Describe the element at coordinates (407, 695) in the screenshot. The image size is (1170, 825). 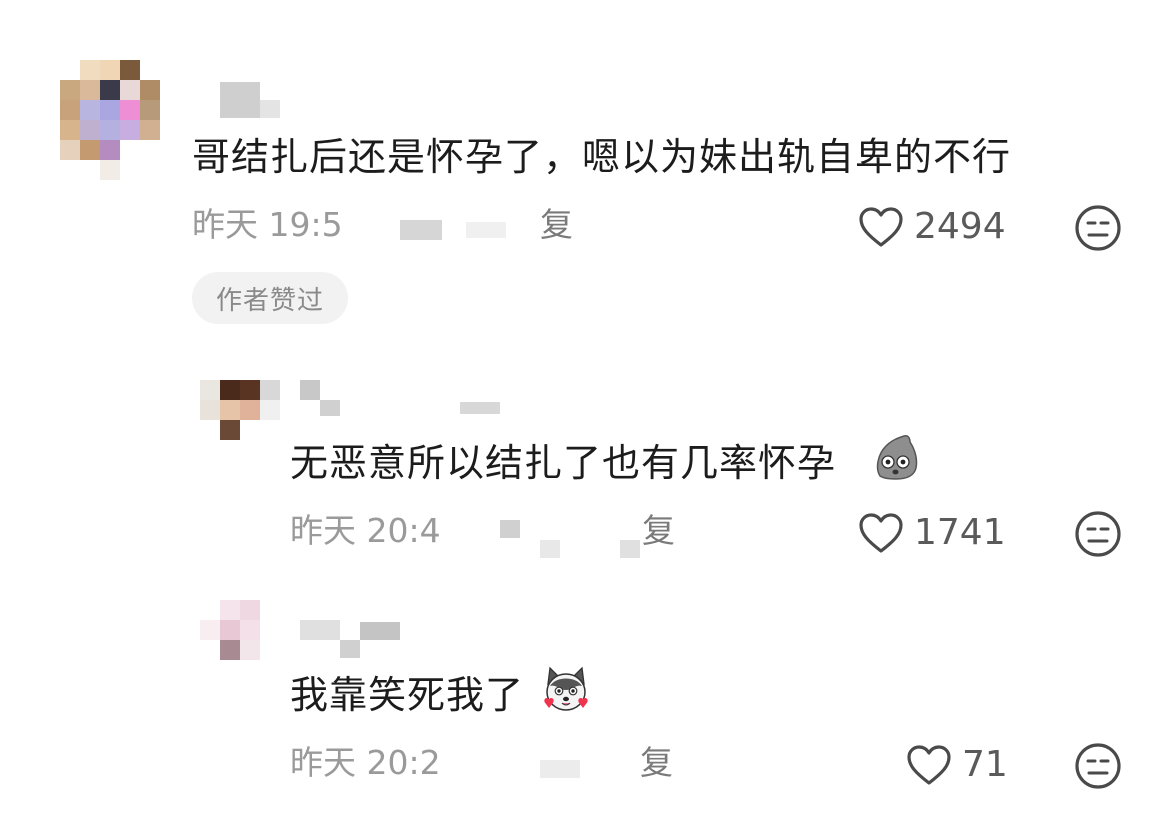
I see `comment-text: 我靠笑死我了` at that location.